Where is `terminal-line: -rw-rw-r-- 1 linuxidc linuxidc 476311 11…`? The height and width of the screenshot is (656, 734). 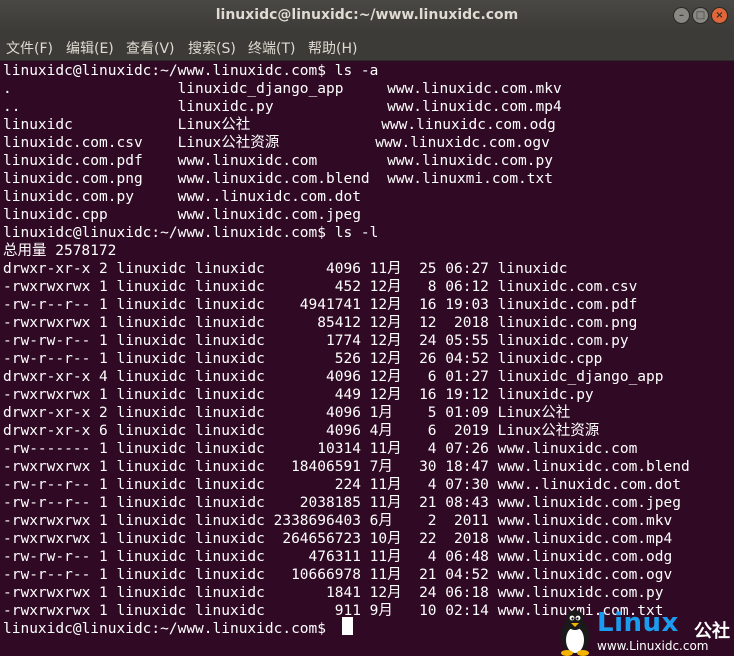 terminal-line: -rw-rw-r-- 1 linuxidc linuxidc 476311 11… is located at coordinates (338, 557).